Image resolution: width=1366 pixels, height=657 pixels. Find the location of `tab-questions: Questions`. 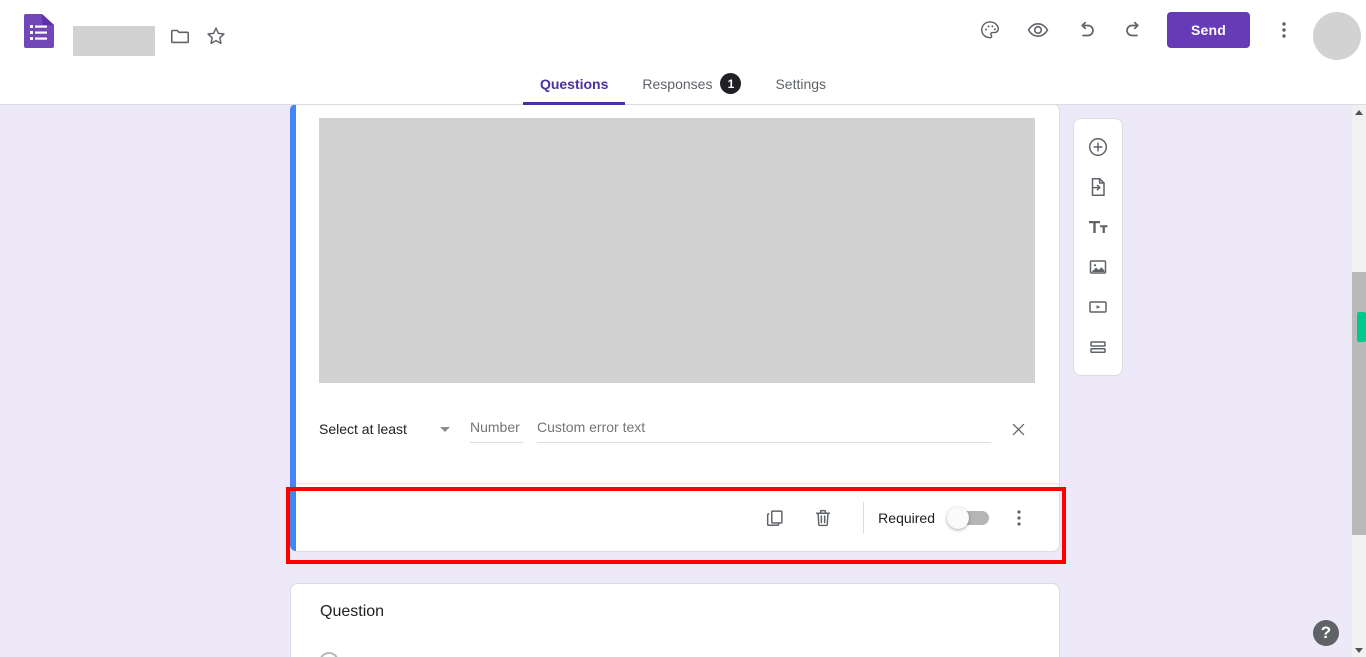

tab-questions: Questions is located at coordinates (574, 83).